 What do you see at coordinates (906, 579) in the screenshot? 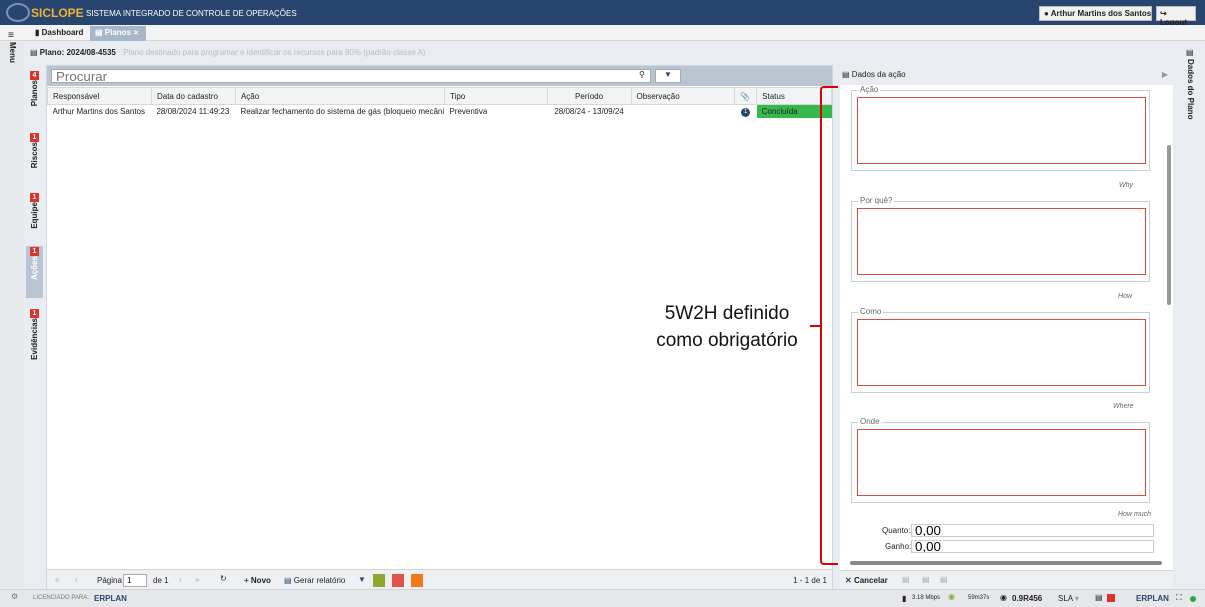
I see `copy-icon: ▤` at bounding box center [906, 579].